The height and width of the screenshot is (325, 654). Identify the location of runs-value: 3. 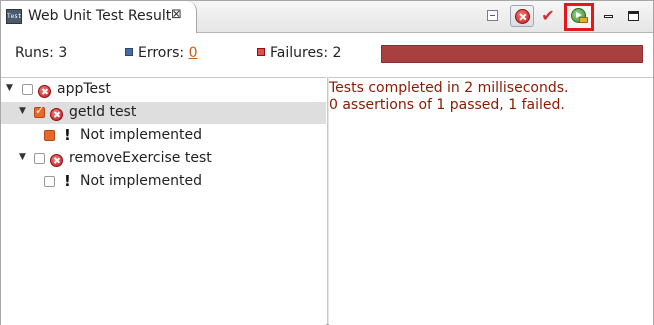
(63, 53).